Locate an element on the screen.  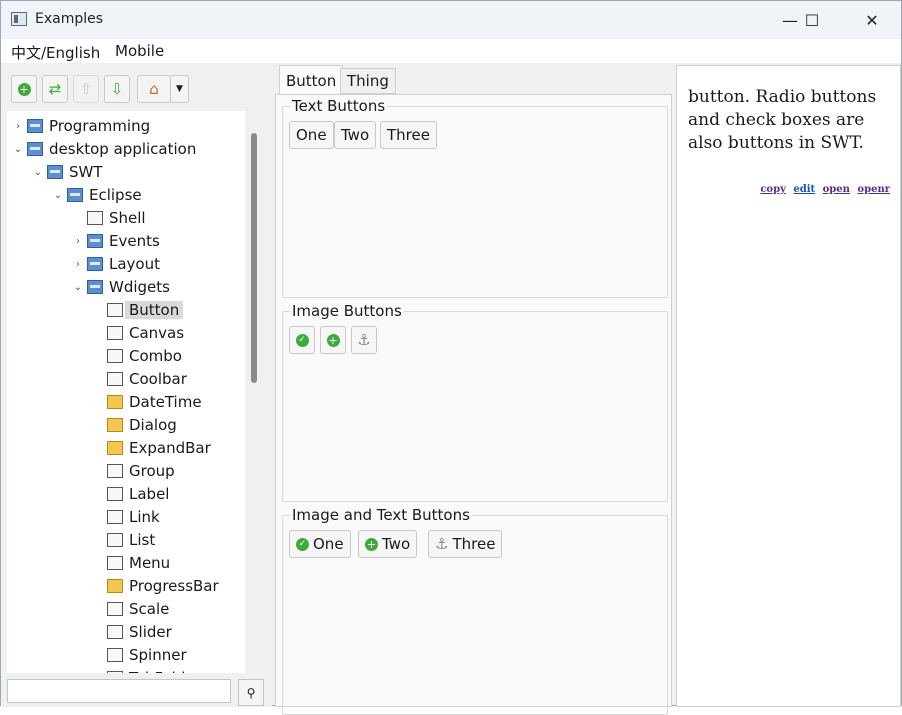
window-title: Examples is located at coordinates (69, 19).